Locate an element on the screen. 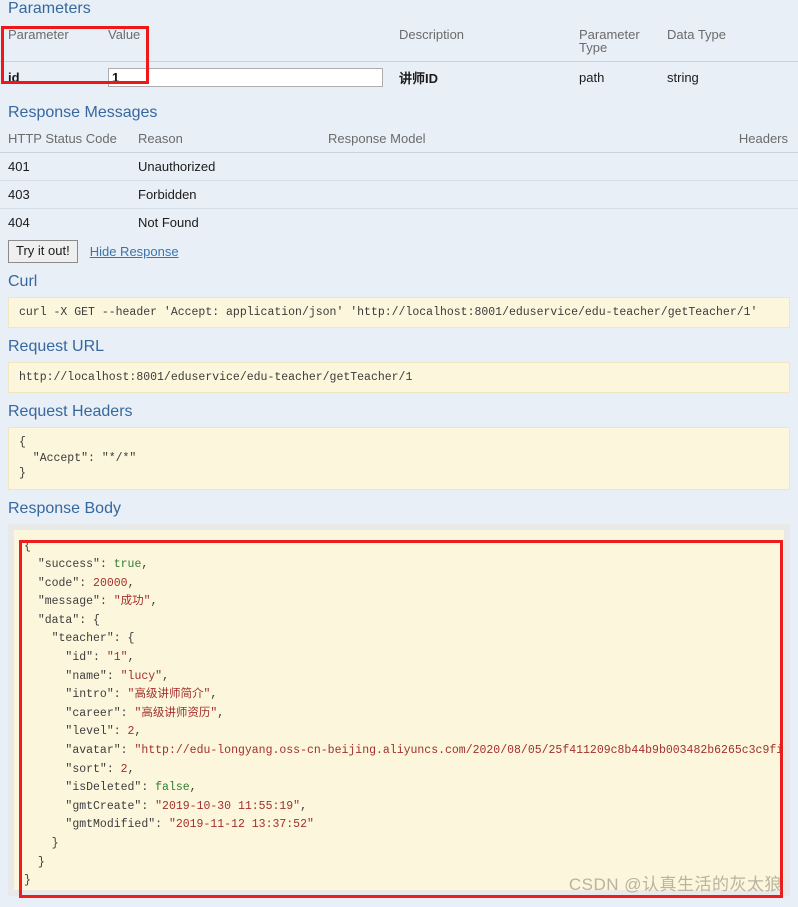 Image resolution: width=798 pixels, height=907 pixels. action-row: Try it out! Hide Response is located at coordinates (399, 249).